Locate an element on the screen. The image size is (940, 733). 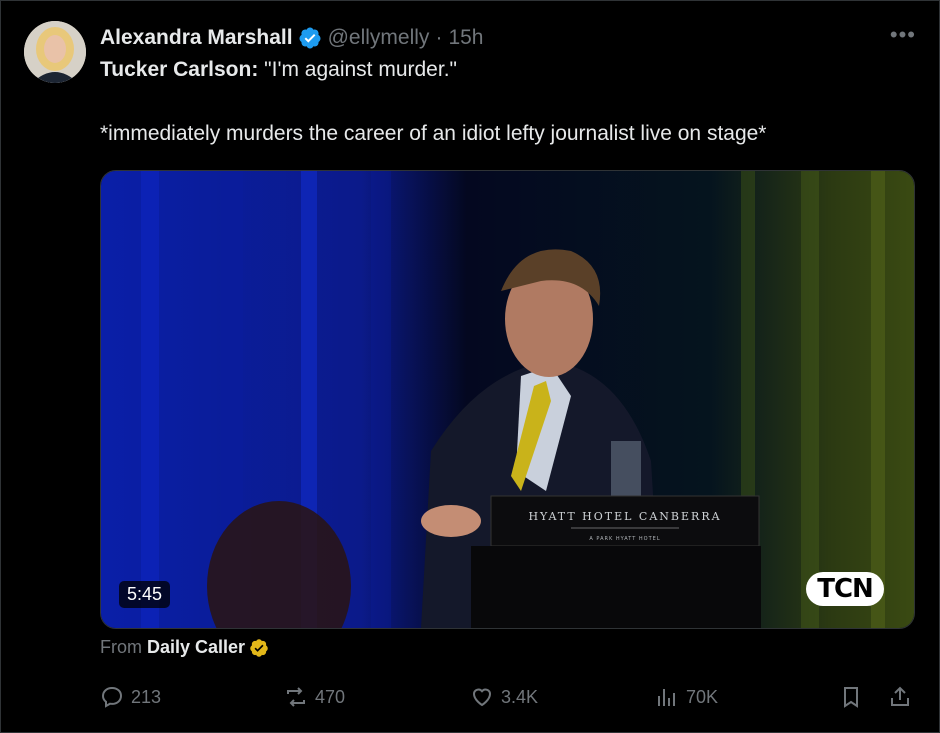
quote-text: "I'm against murder." is located at coordinates (357, 69).